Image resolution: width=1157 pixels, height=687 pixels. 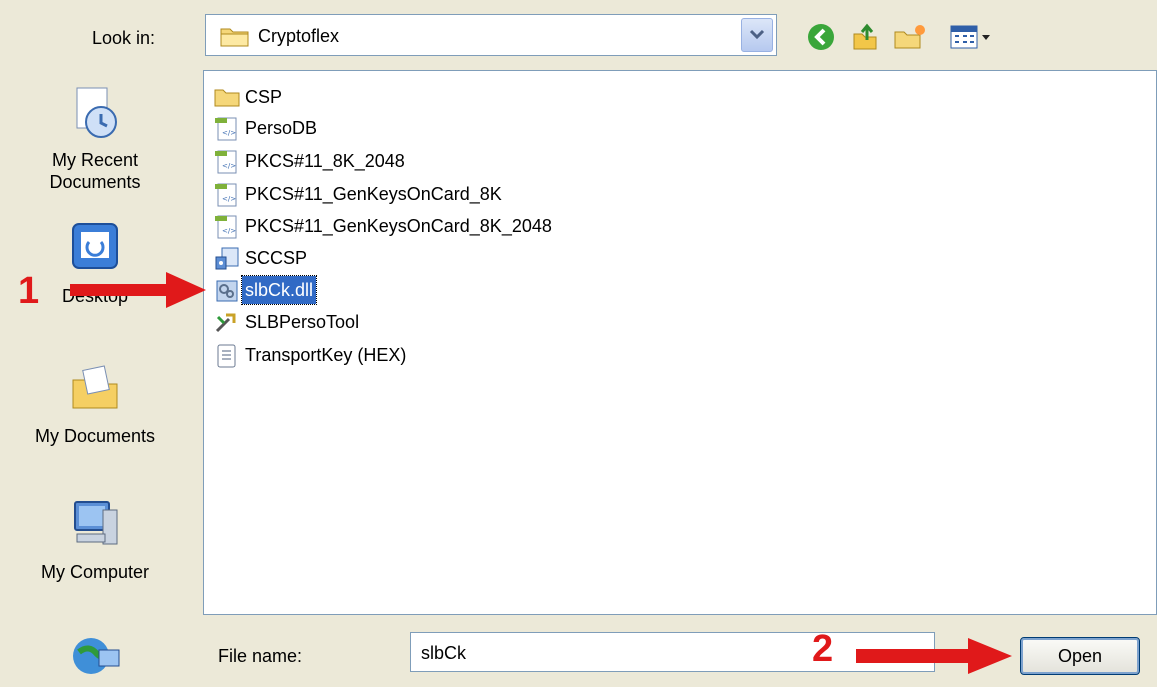 I want to click on place-my-computer: My Computer, so click(x=95, y=539).